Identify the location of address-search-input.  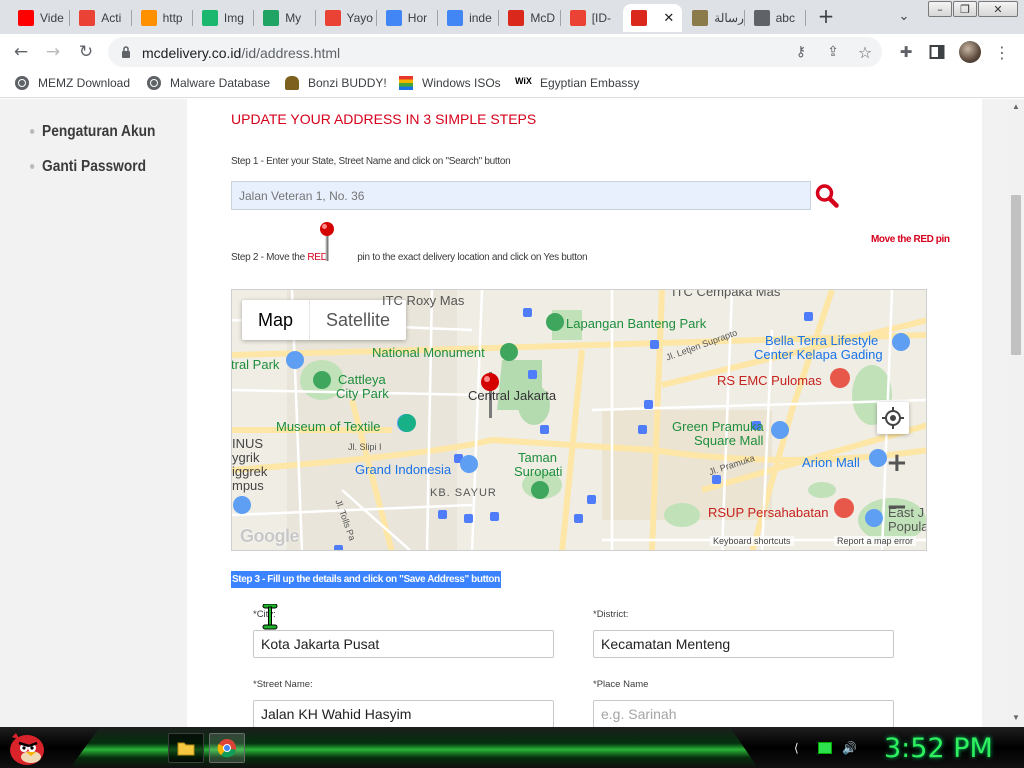
(521, 195).